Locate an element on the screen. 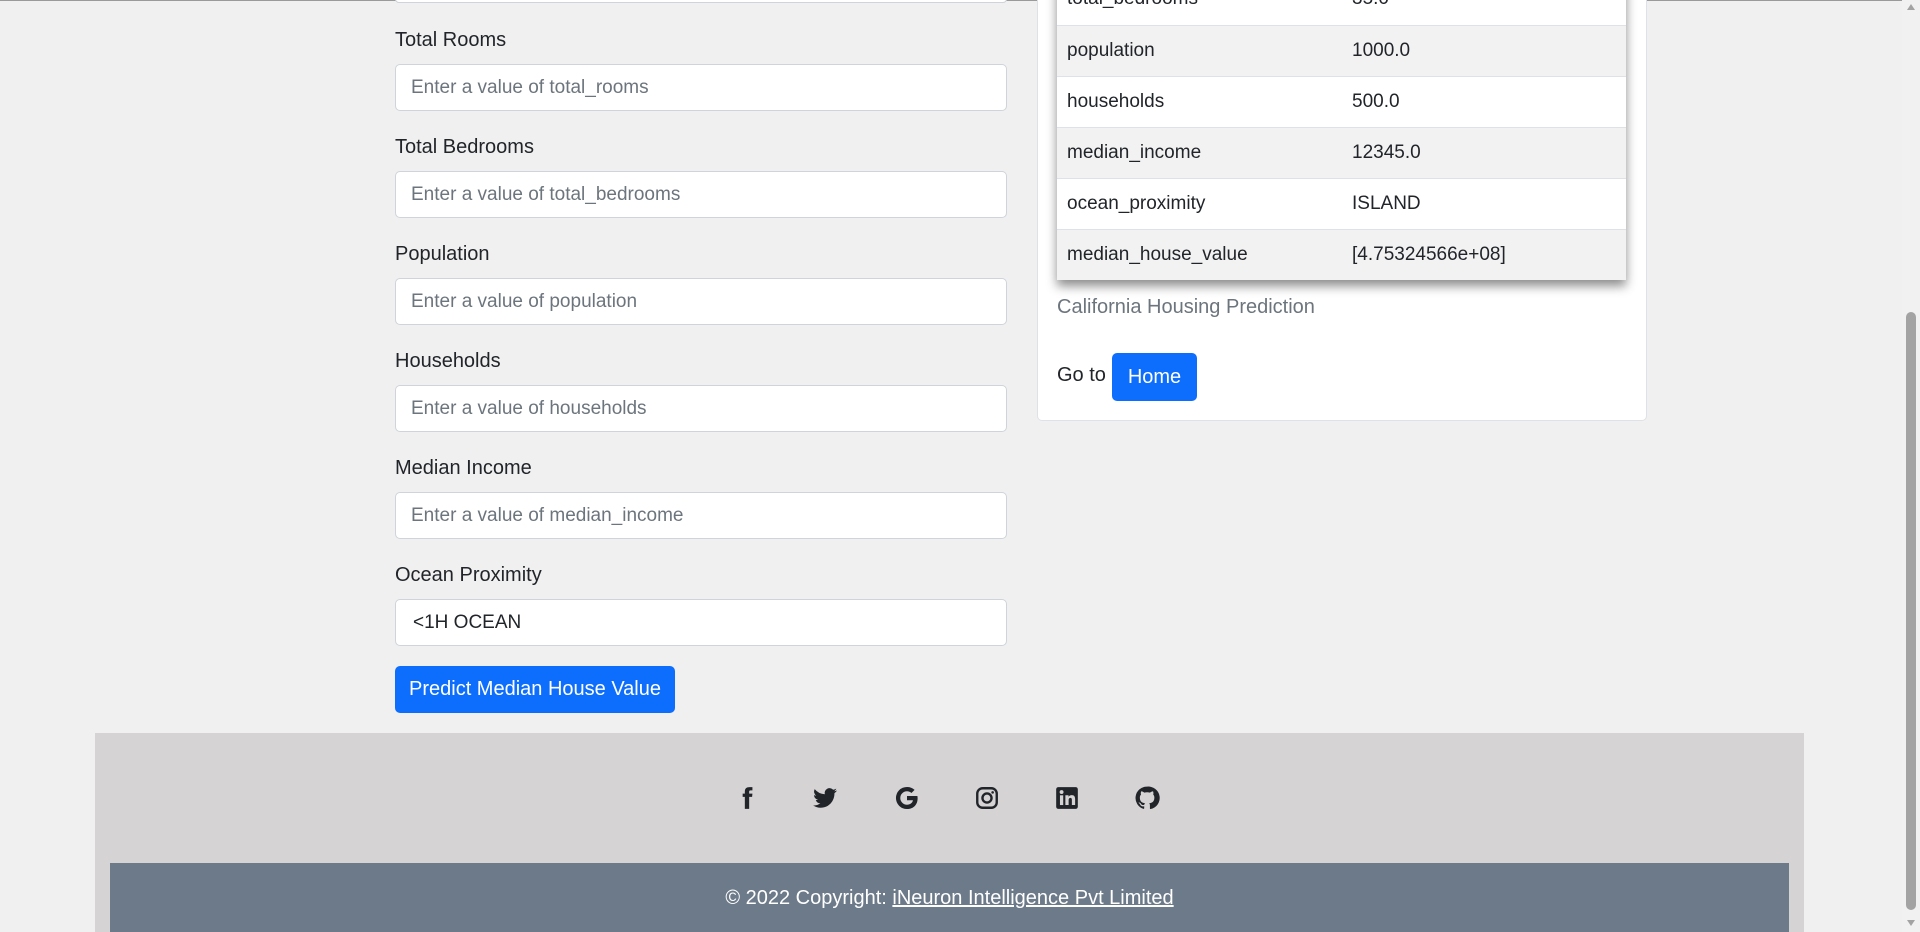 This screenshot has height=932, width=1920. row-key: households is located at coordinates (1116, 101).